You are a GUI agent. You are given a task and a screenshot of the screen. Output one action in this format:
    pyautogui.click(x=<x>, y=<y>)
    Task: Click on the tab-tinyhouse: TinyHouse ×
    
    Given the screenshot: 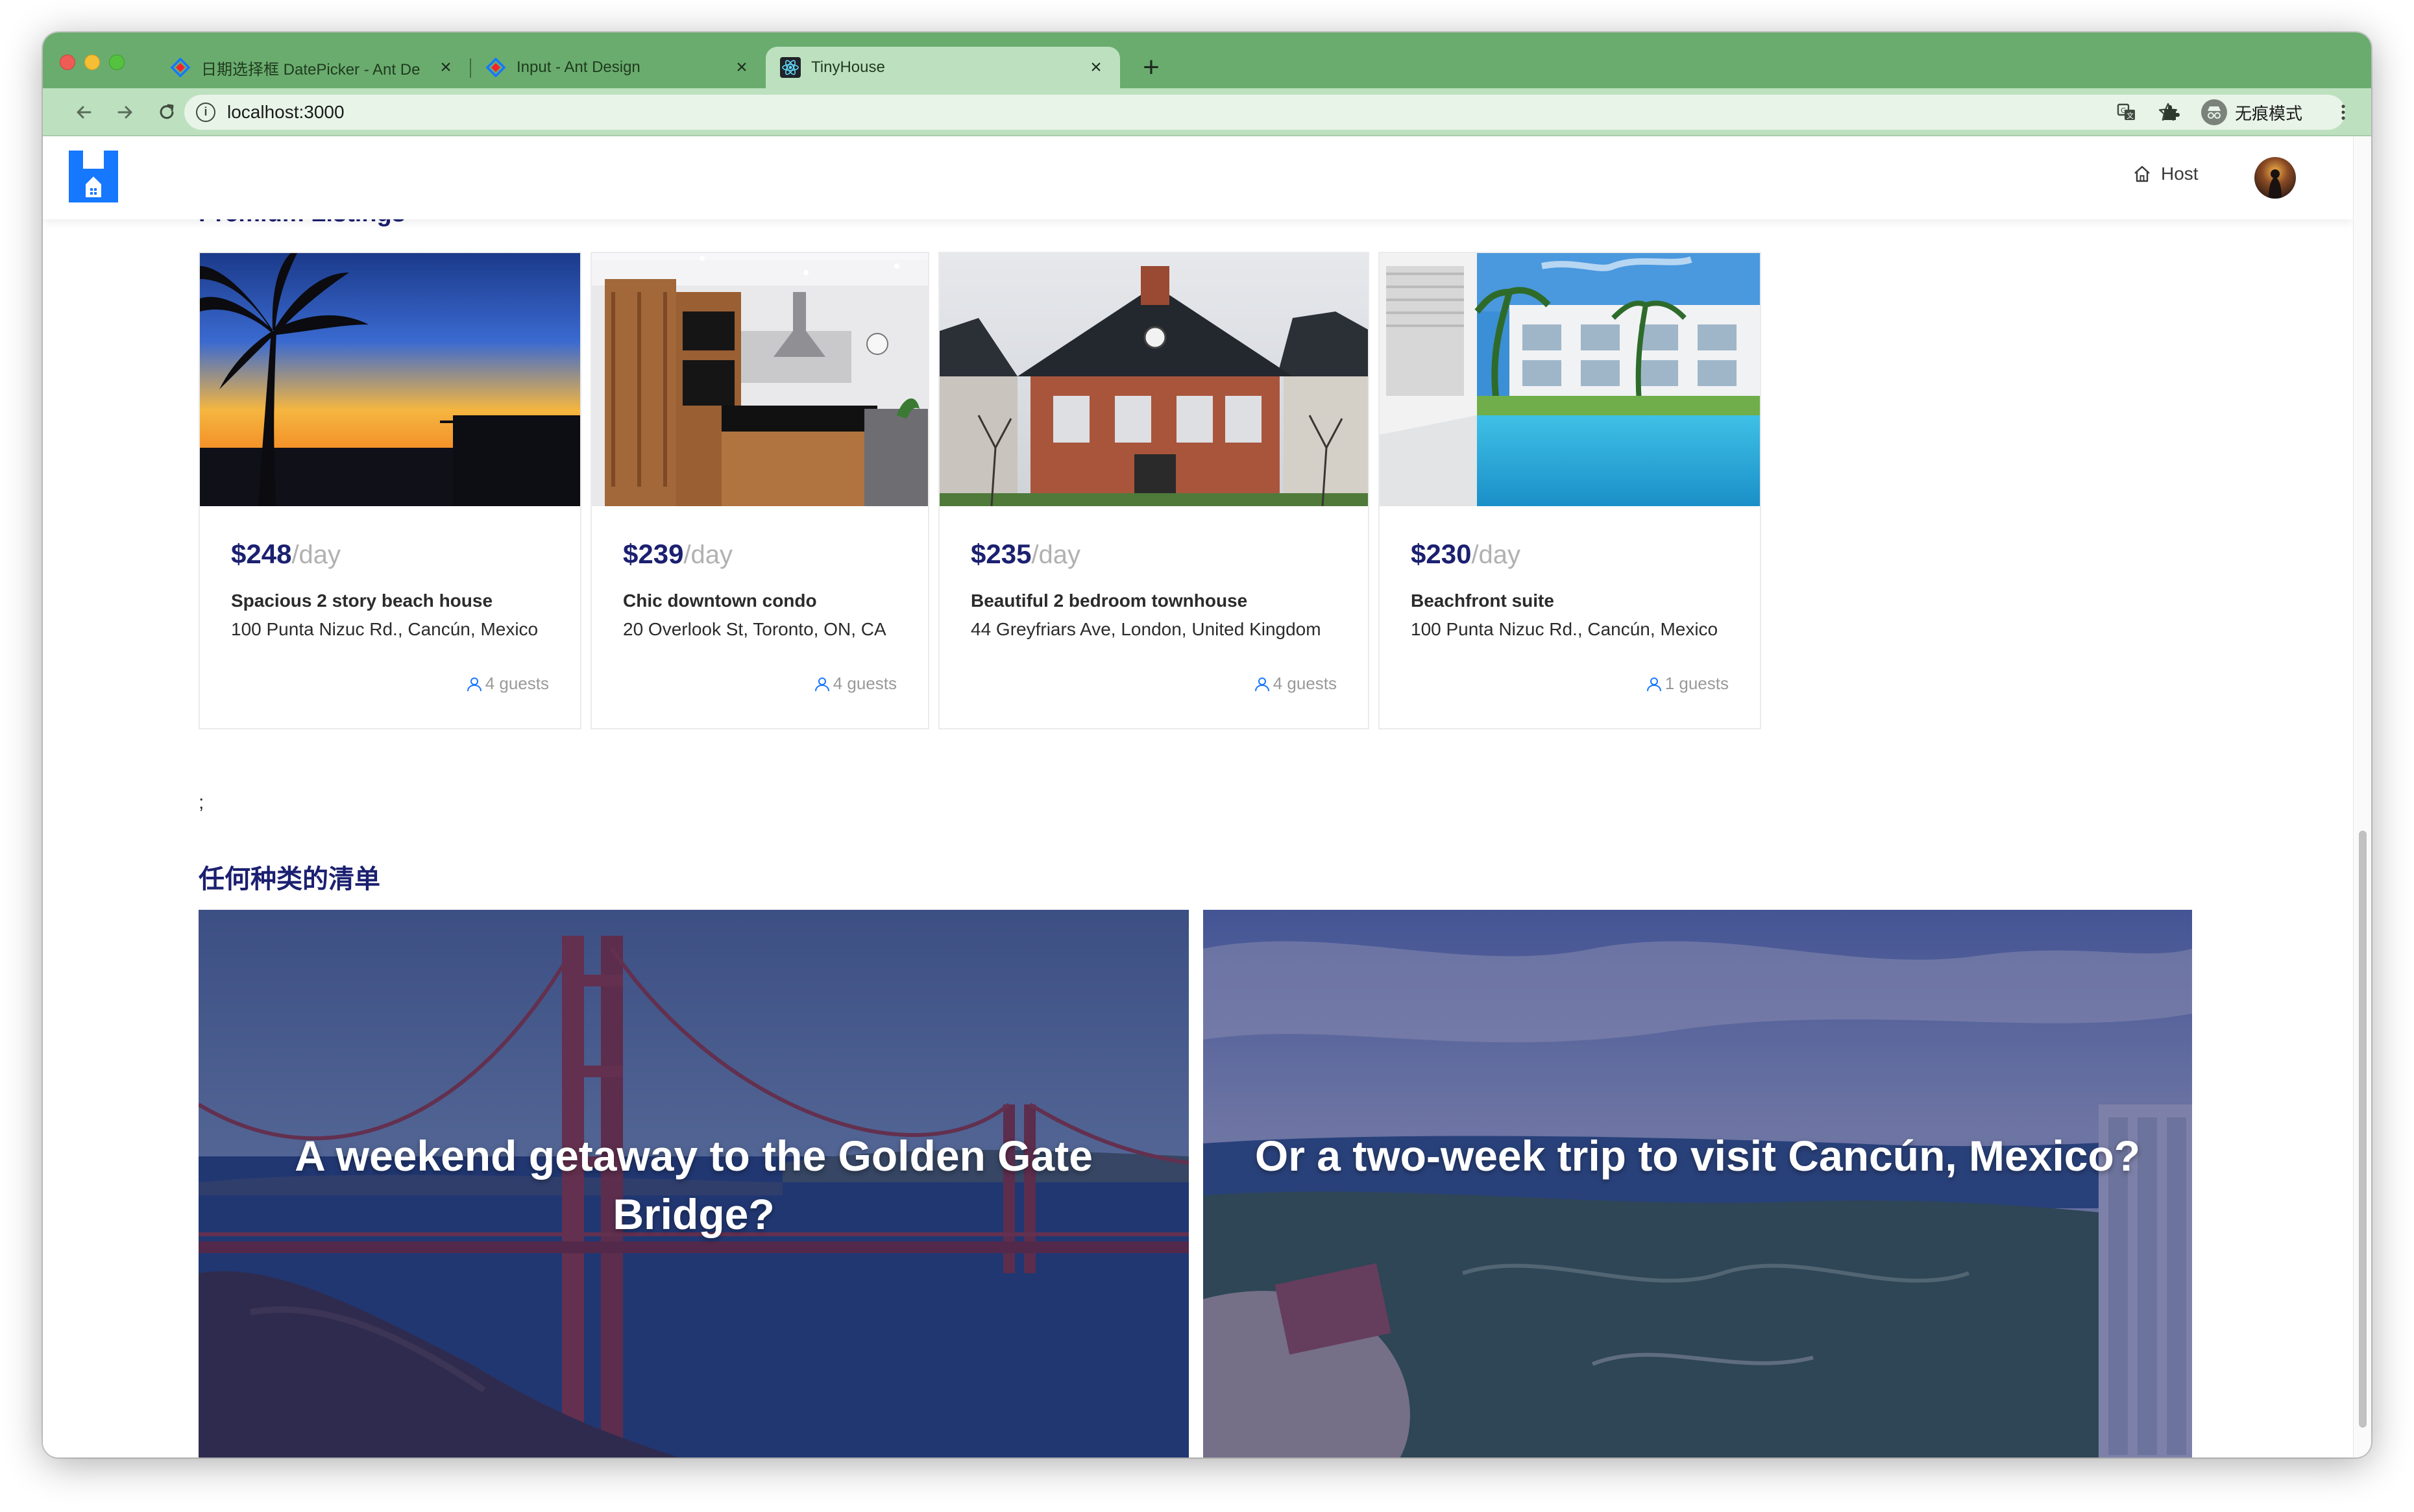 What is the action you would take?
    pyautogui.click(x=943, y=67)
    